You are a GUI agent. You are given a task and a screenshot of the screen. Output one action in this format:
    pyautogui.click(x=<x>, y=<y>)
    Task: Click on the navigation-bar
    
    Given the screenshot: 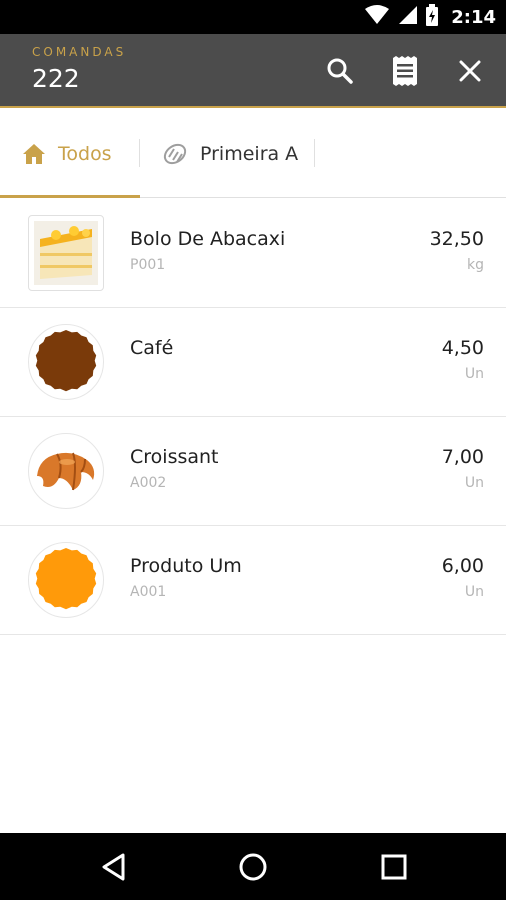 What is the action you would take?
    pyautogui.click(x=253, y=866)
    